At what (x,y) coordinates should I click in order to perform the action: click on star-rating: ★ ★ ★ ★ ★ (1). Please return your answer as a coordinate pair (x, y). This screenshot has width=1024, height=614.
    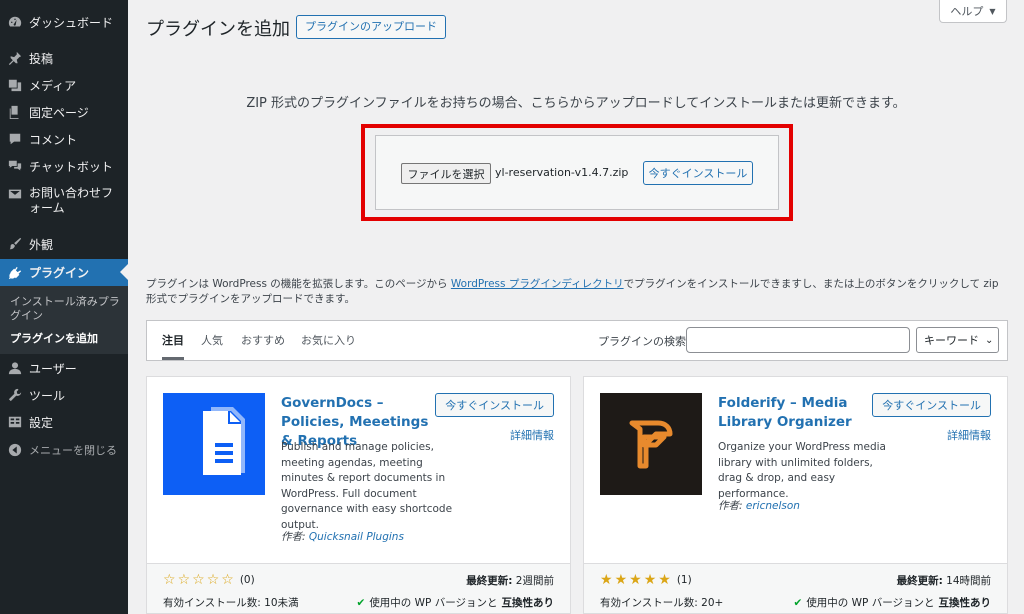
    Looking at the image, I should click on (646, 580).